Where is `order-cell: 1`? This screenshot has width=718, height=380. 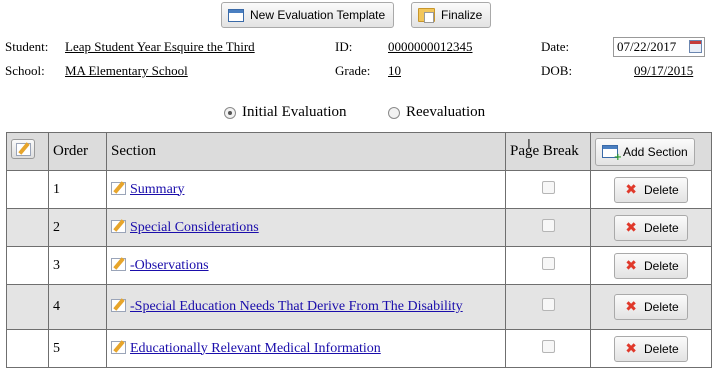 order-cell: 1 is located at coordinates (77, 189).